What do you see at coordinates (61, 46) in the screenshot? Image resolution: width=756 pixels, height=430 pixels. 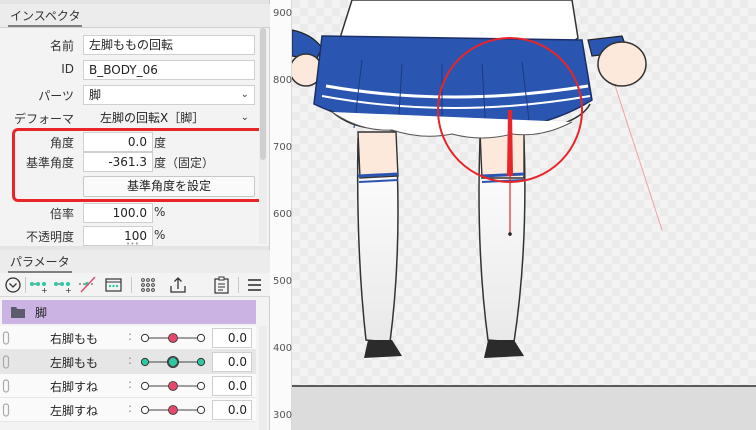 I see `name-label: 名前` at bounding box center [61, 46].